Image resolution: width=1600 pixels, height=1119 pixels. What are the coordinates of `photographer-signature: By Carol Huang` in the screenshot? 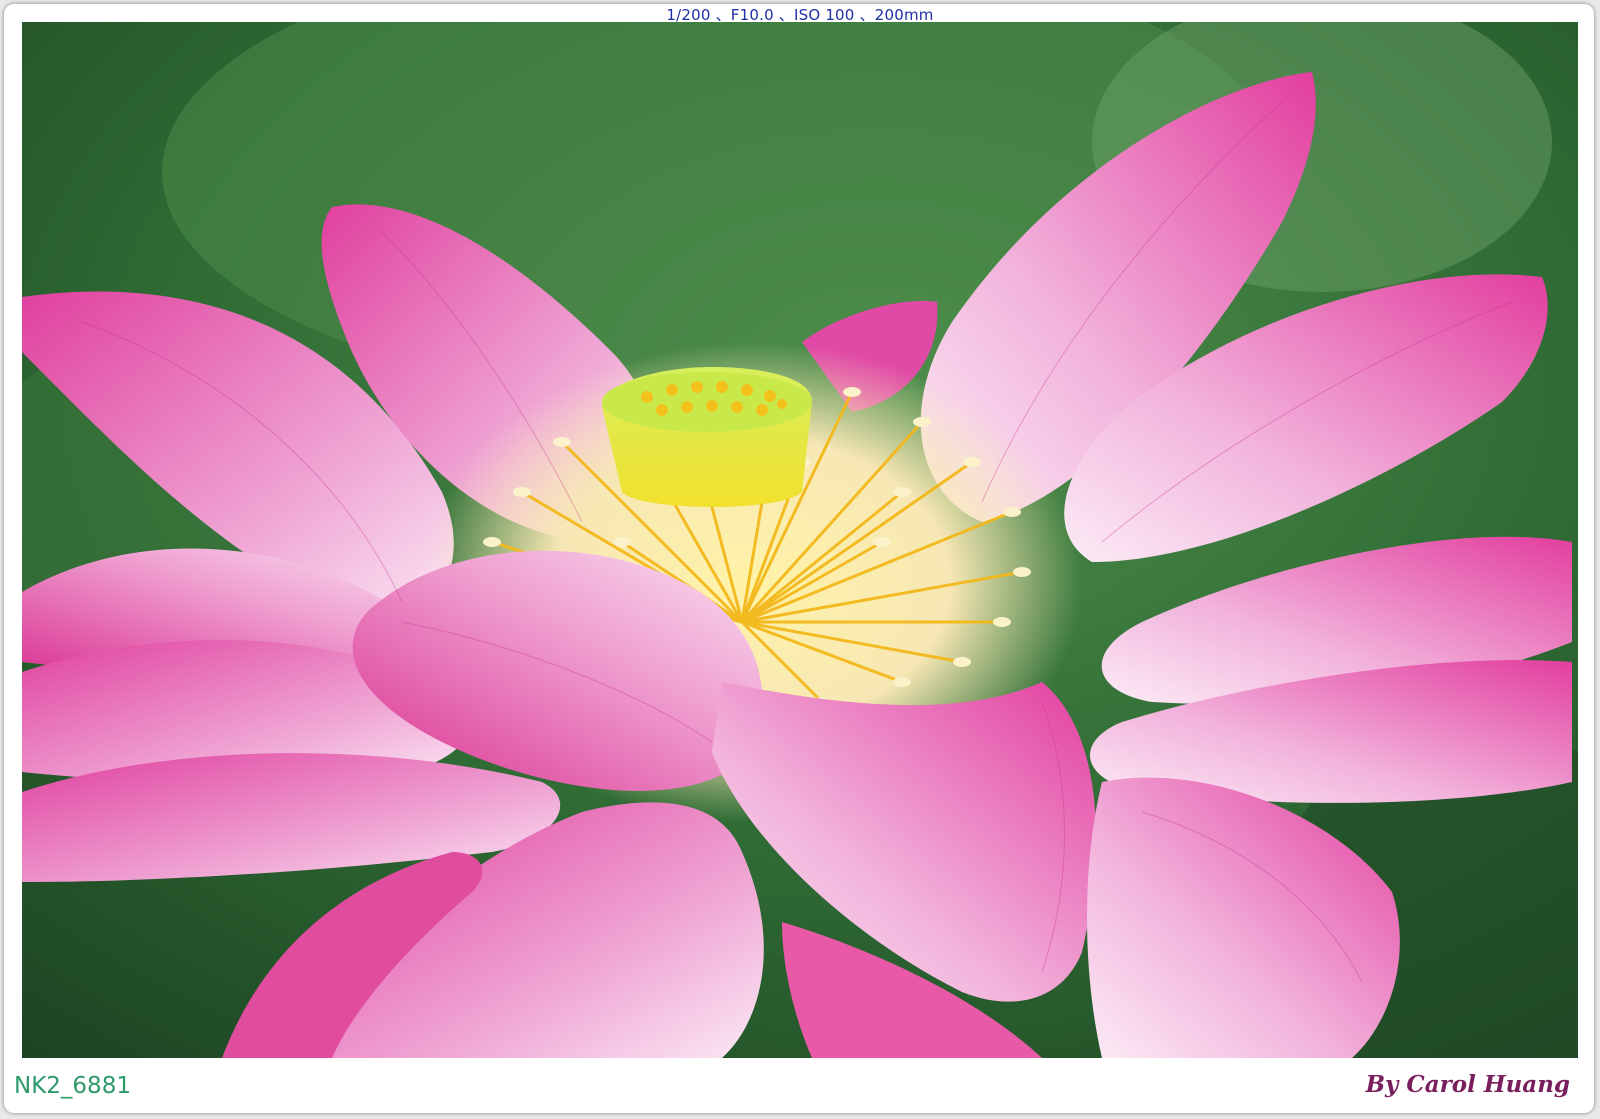 It's located at (1467, 1084).